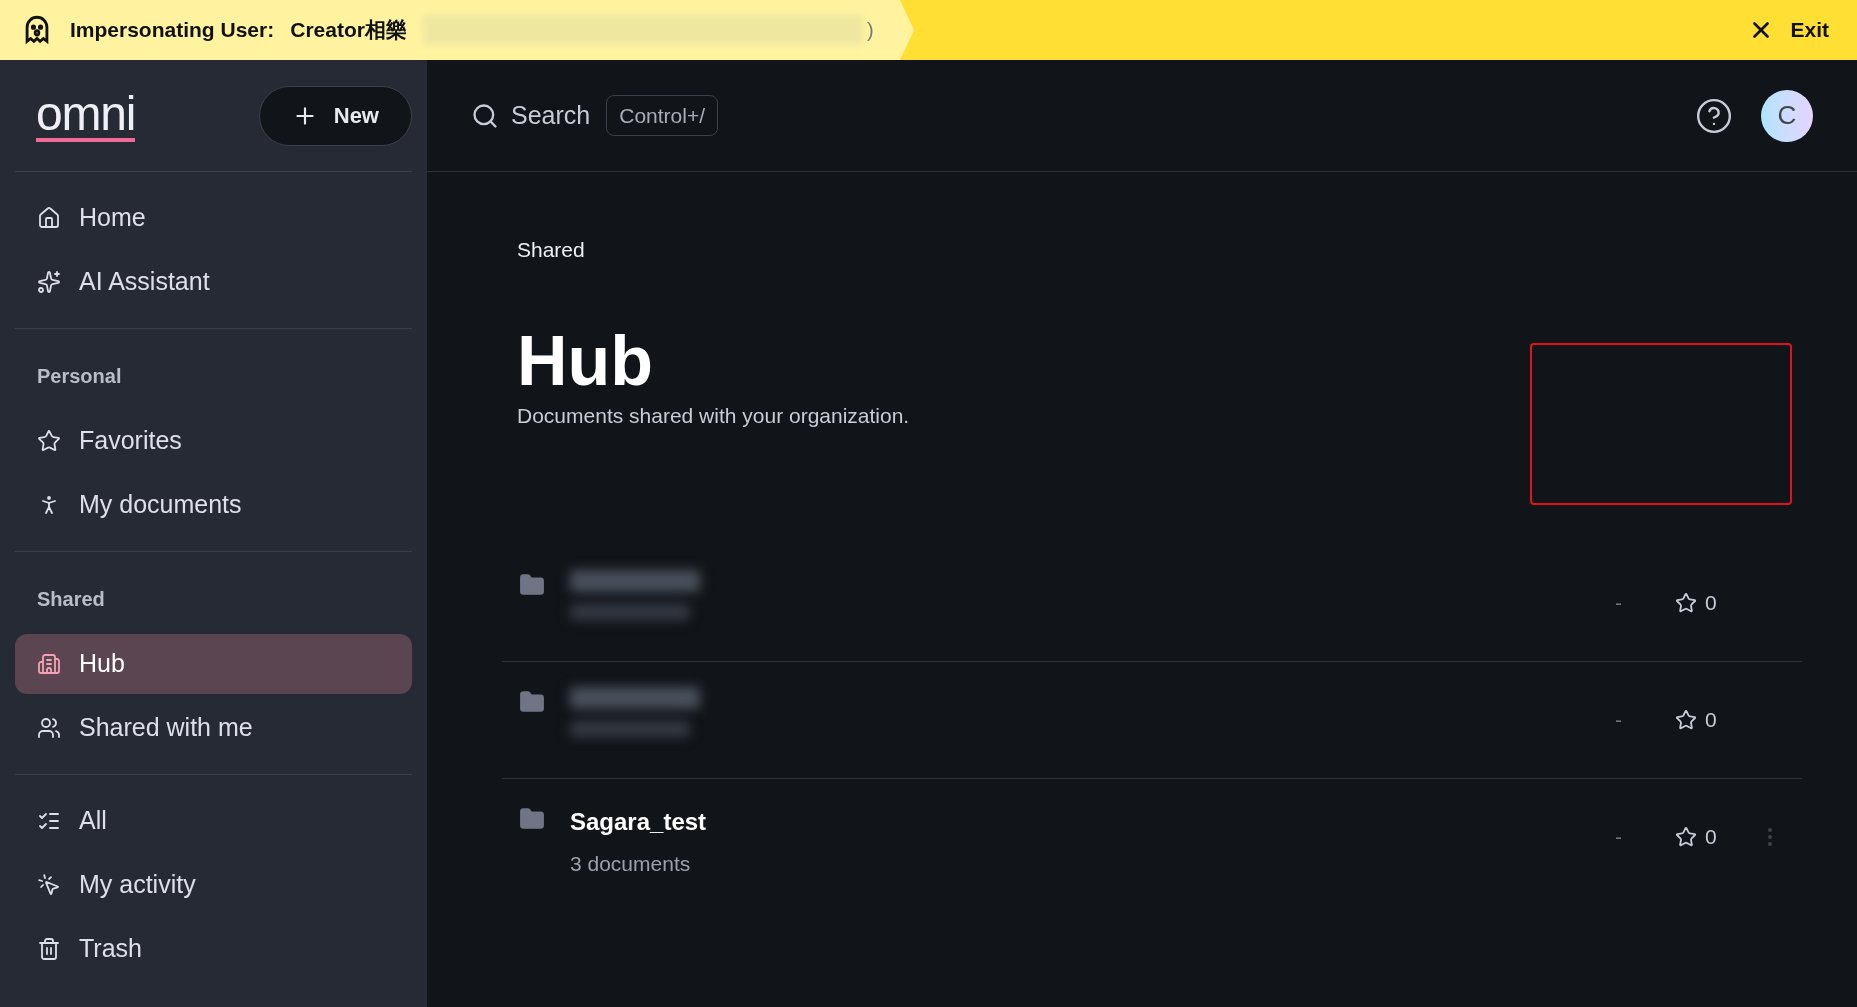  Describe the element at coordinates (49, 282) in the screenshot. I see `sparkles-icon` at that location.